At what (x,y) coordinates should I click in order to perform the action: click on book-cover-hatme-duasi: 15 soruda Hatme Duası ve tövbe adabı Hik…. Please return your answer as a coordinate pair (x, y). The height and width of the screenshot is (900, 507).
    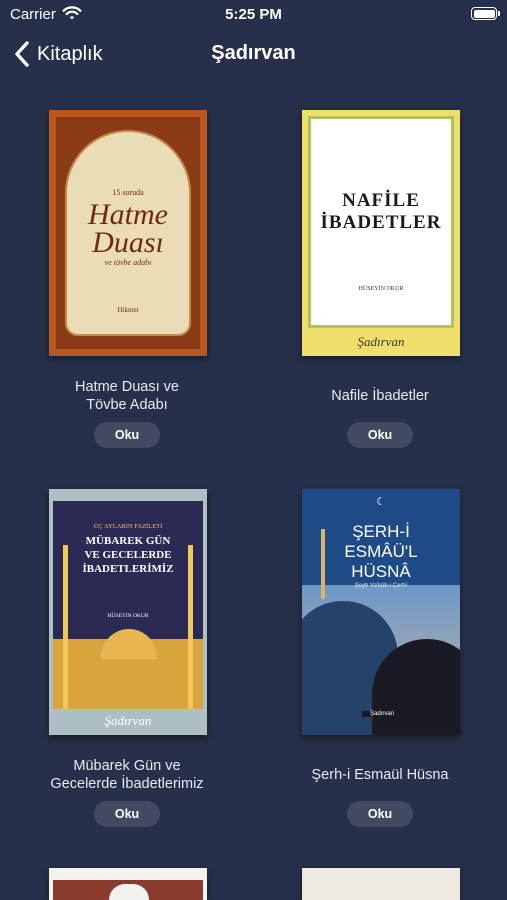
    Looking at the image, I should click on (128, 233).